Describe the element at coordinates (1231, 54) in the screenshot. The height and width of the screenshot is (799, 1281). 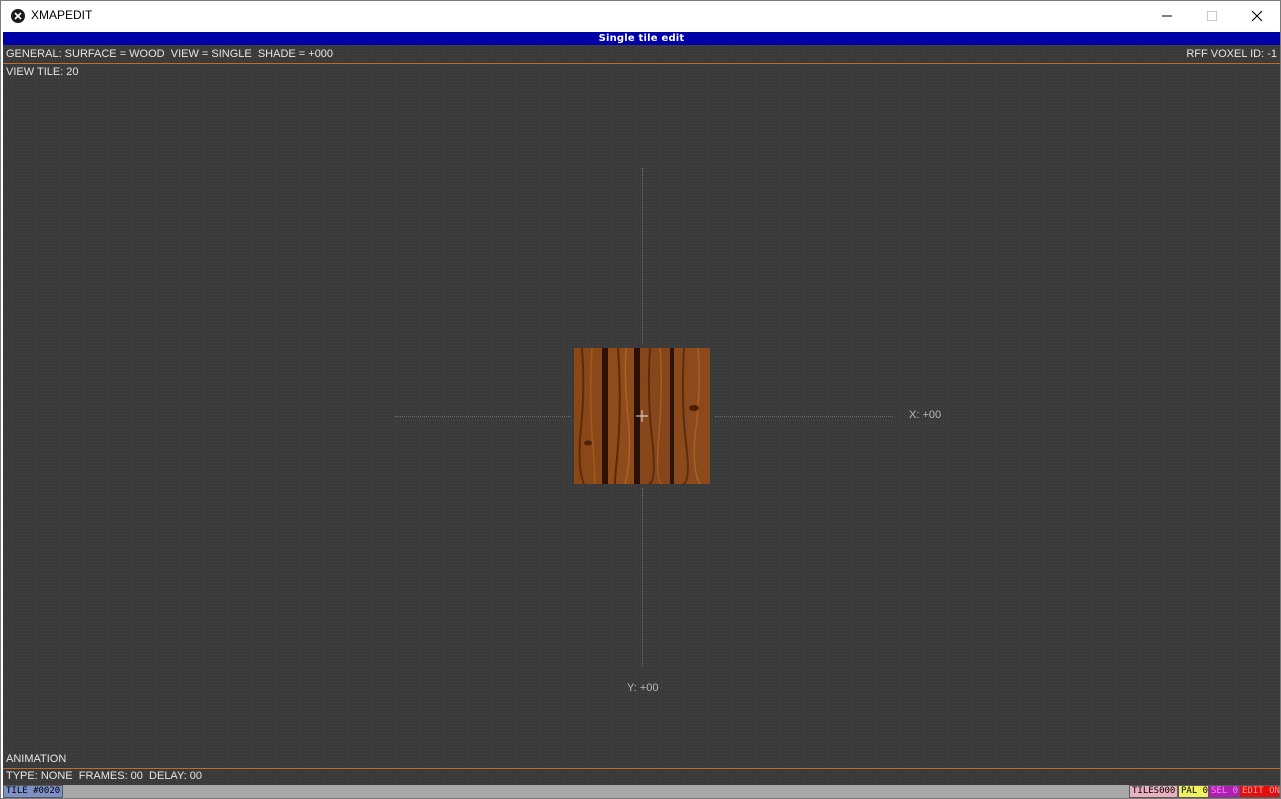
I see `voxel-info: RFF VOXEL ID: -1` at that location.